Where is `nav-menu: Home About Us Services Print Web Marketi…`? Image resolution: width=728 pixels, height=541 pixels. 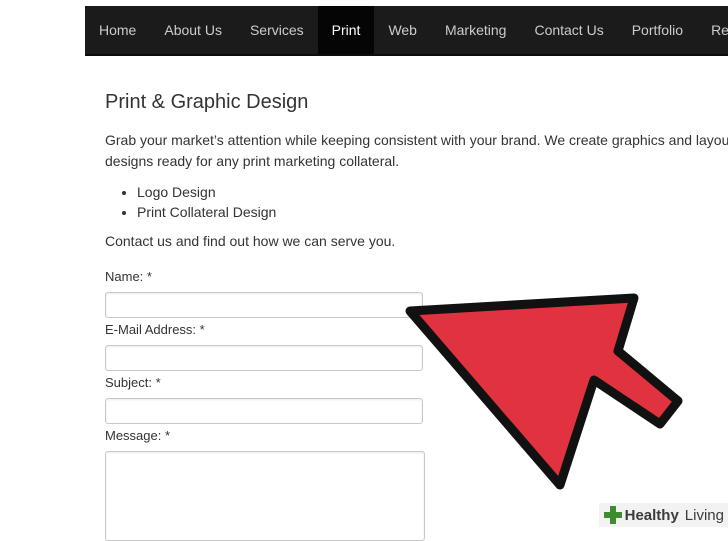 nav-menu: Home About Us Services Print Web Marketi… is located at coordinates (406, 30).